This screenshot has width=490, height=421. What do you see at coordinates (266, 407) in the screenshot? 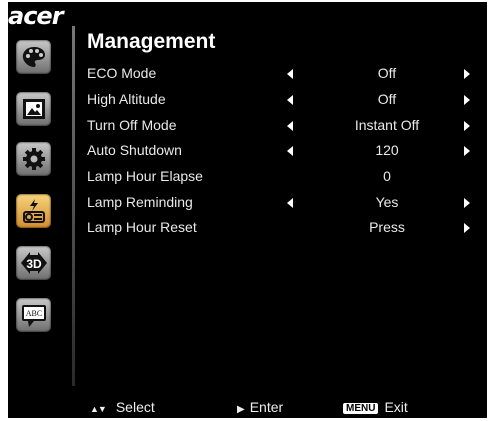
I see `enter-label: Enter` at bounding box center [266, 407].